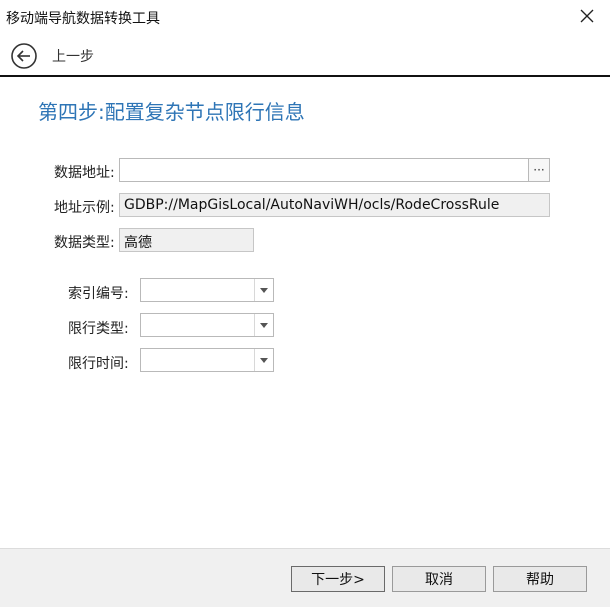 This screenshot has width=610, height=607. I want to click on step-title: 第四步:配置复杂节点限行信息, so click(171, 112).